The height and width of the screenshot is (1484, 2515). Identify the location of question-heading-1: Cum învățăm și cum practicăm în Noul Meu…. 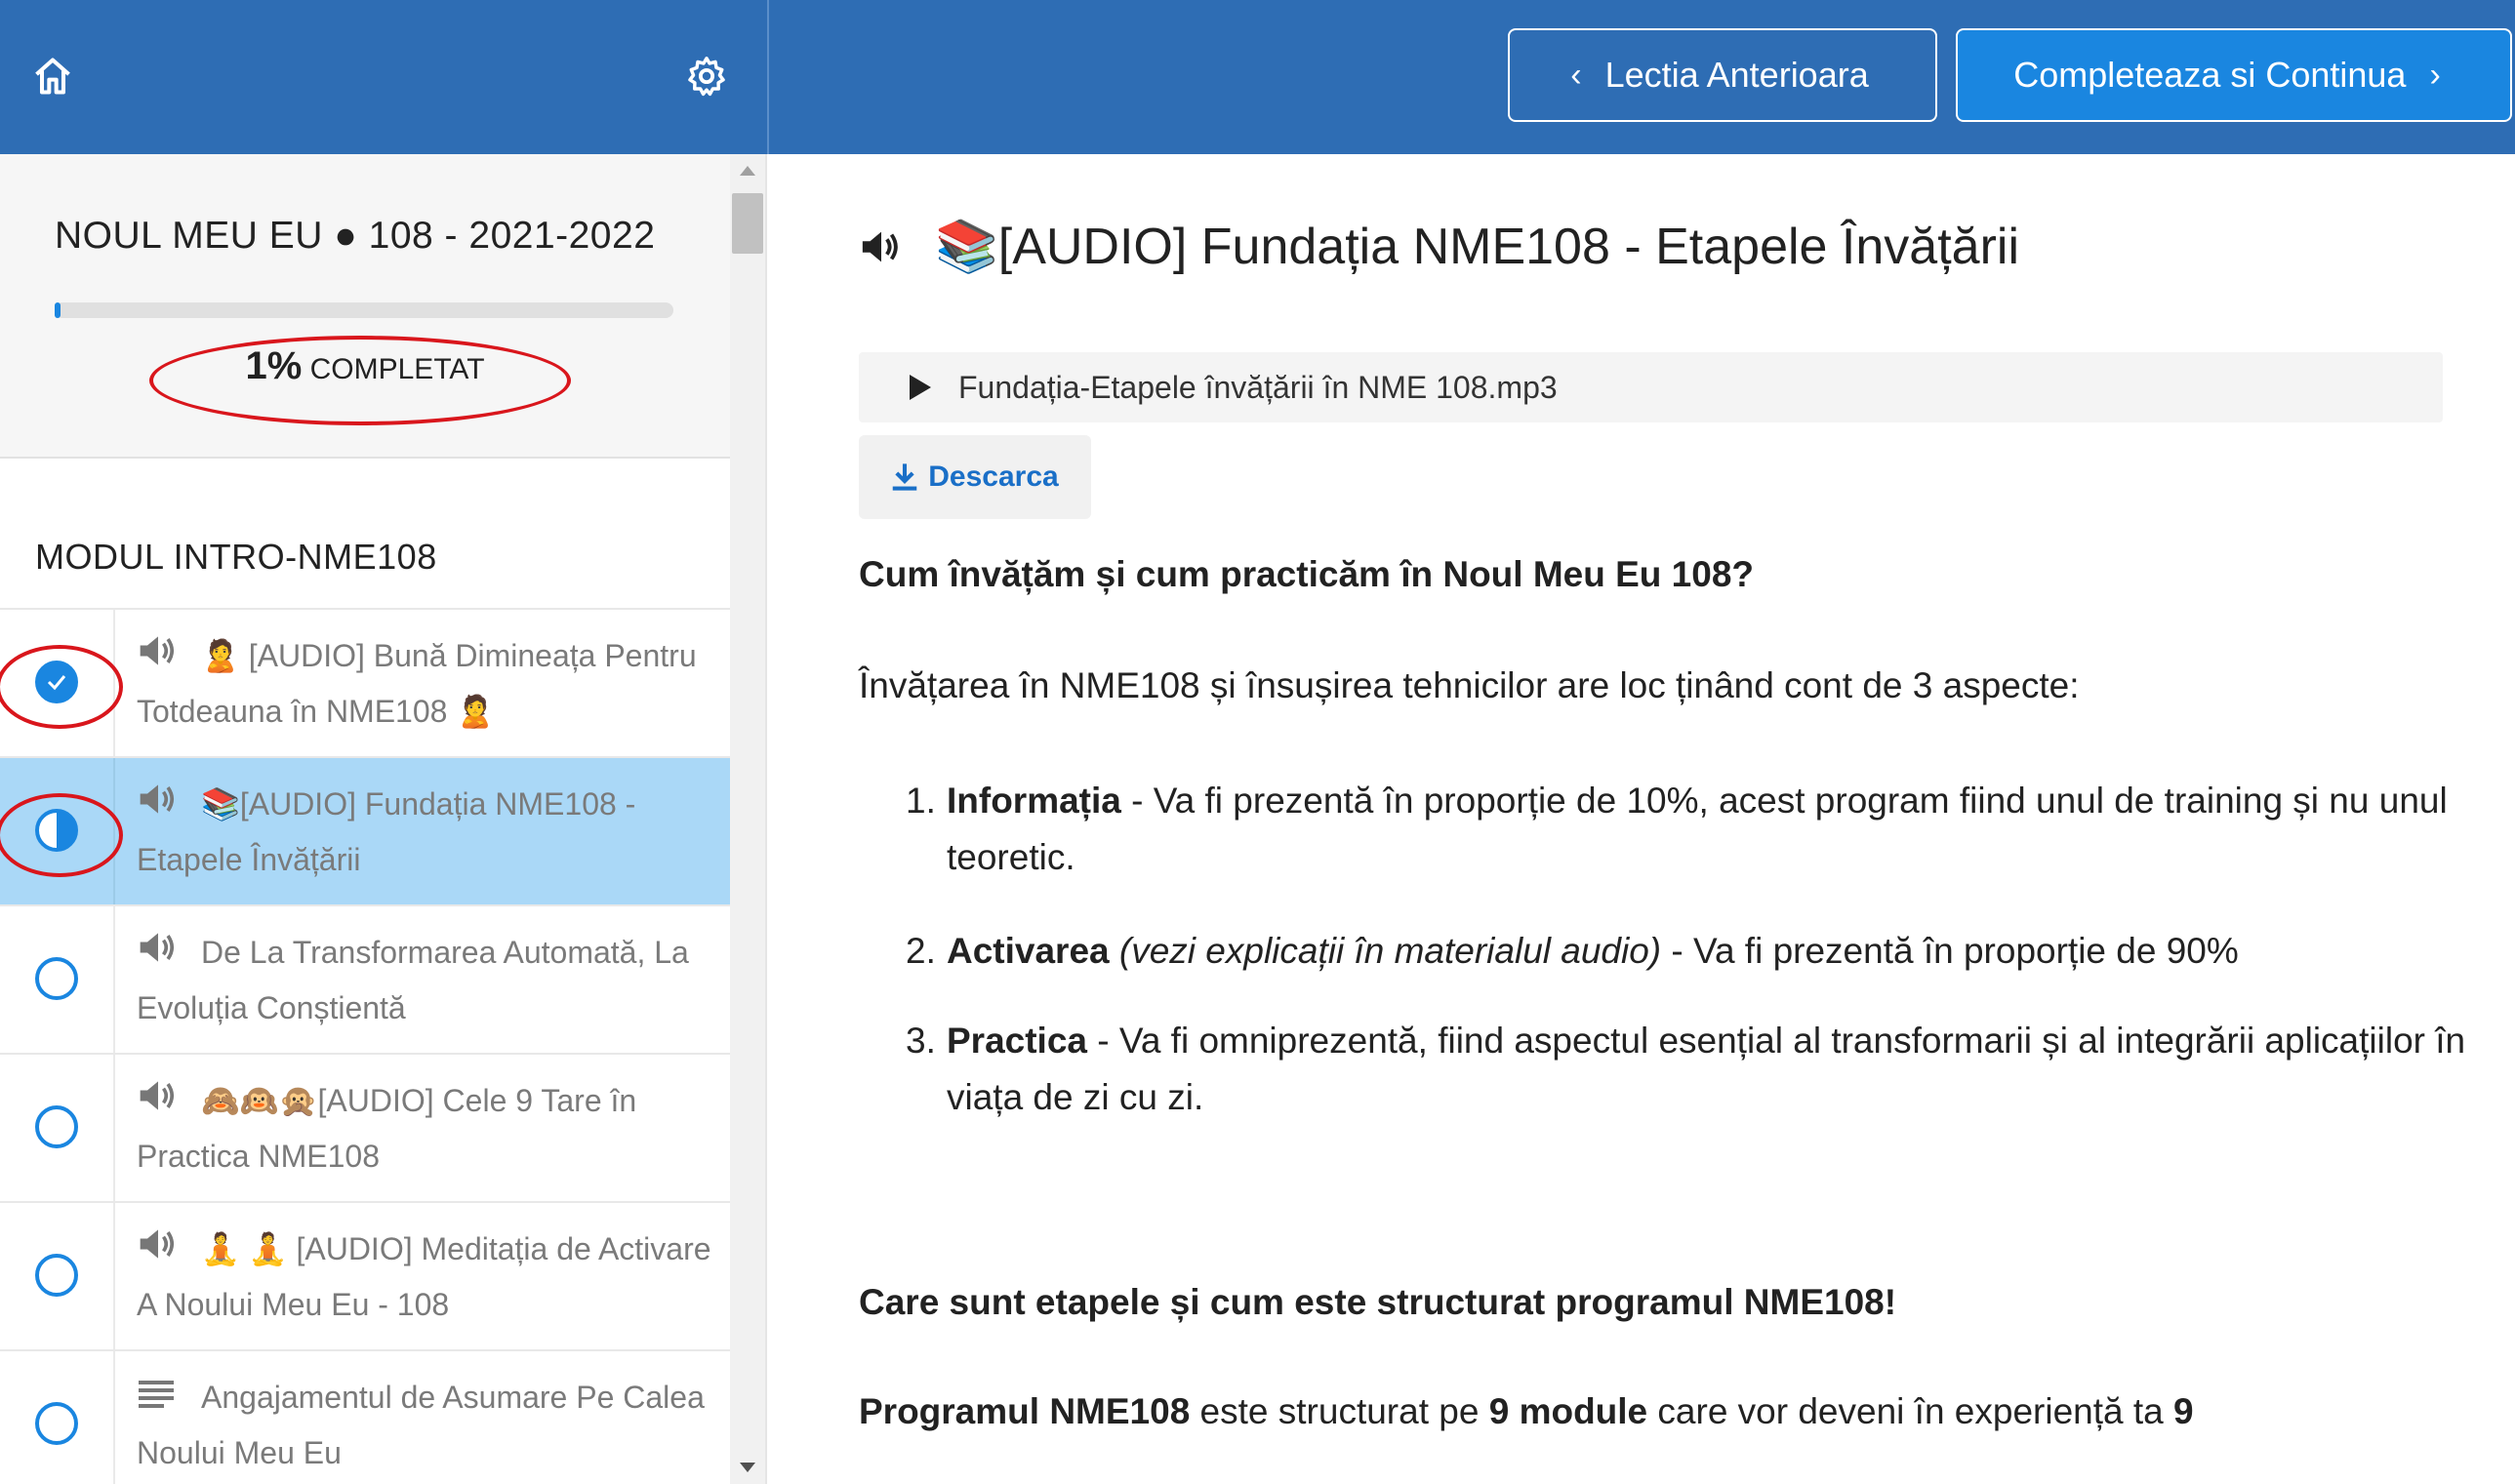
(1307, 574).